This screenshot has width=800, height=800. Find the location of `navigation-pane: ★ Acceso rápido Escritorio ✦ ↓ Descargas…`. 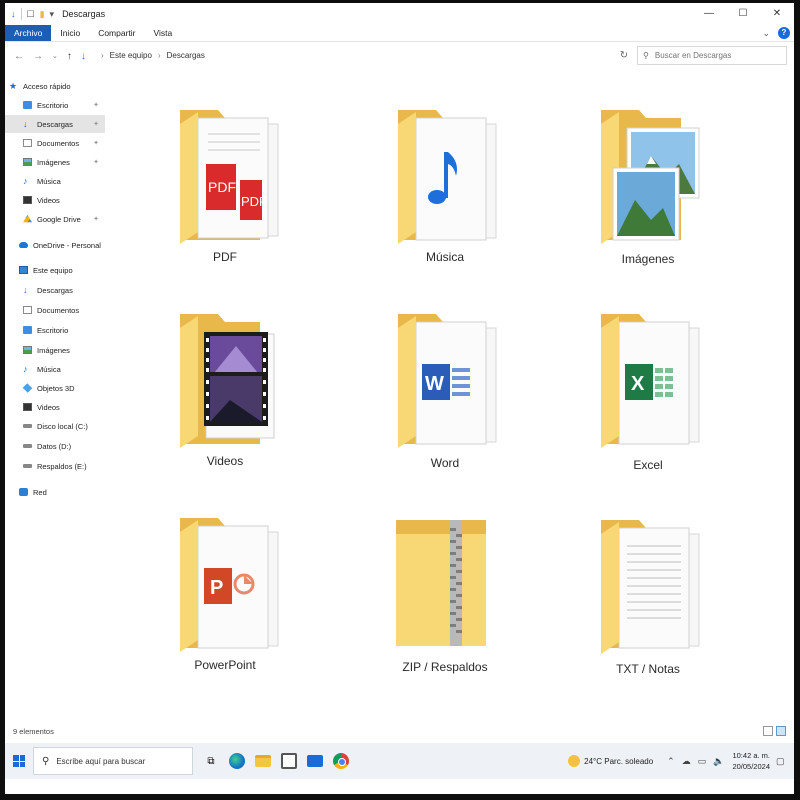

navigation-pane: ★ Acceso rápido Escritorio ✦ ↓ Descargas… is located at coordinates (55, 394).